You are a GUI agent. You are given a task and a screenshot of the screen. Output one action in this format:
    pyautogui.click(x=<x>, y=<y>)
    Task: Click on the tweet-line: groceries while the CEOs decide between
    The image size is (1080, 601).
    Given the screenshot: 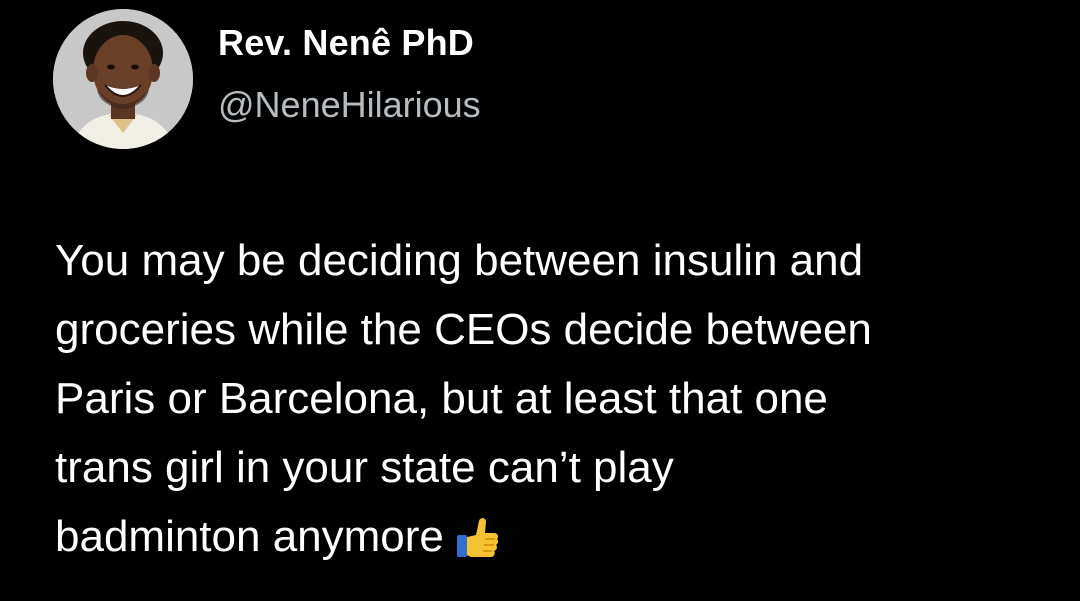 What is the action you would take?
    pyautogui.click(x=463, y=329)
    